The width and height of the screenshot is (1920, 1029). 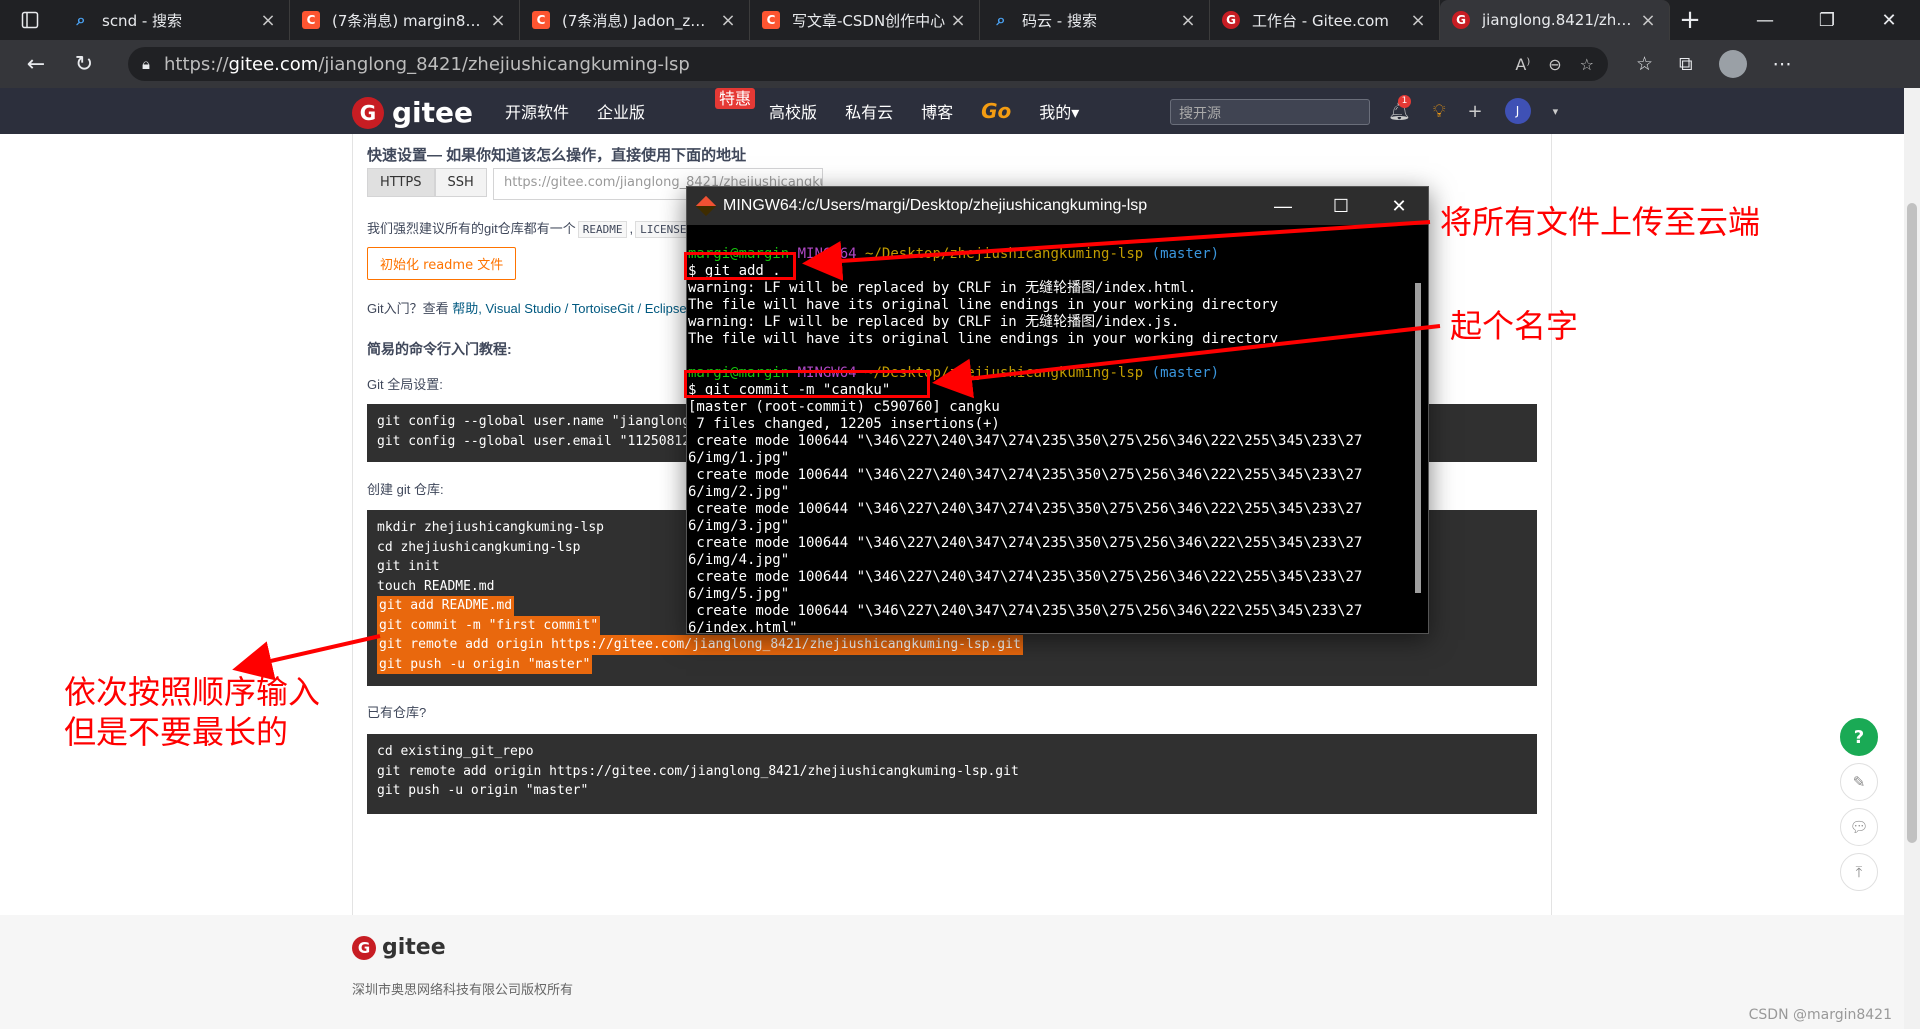 What do you see at coordinates (489, 625) in the screenshot?
I see `code-line-highlighted: git commit -m "first commit"` at bounding box center [489, 625].